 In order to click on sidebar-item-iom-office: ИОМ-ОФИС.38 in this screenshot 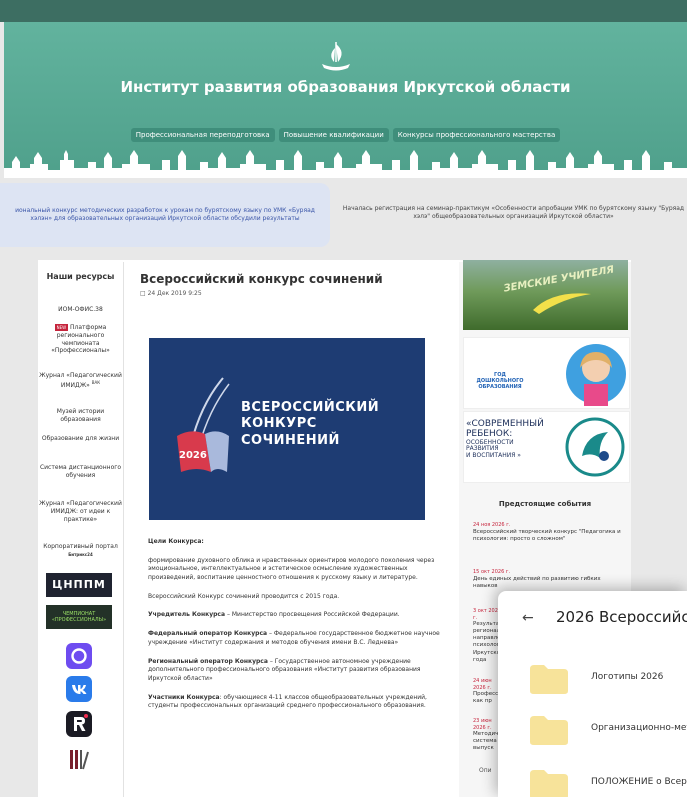, I will do `click(80, 310)`.